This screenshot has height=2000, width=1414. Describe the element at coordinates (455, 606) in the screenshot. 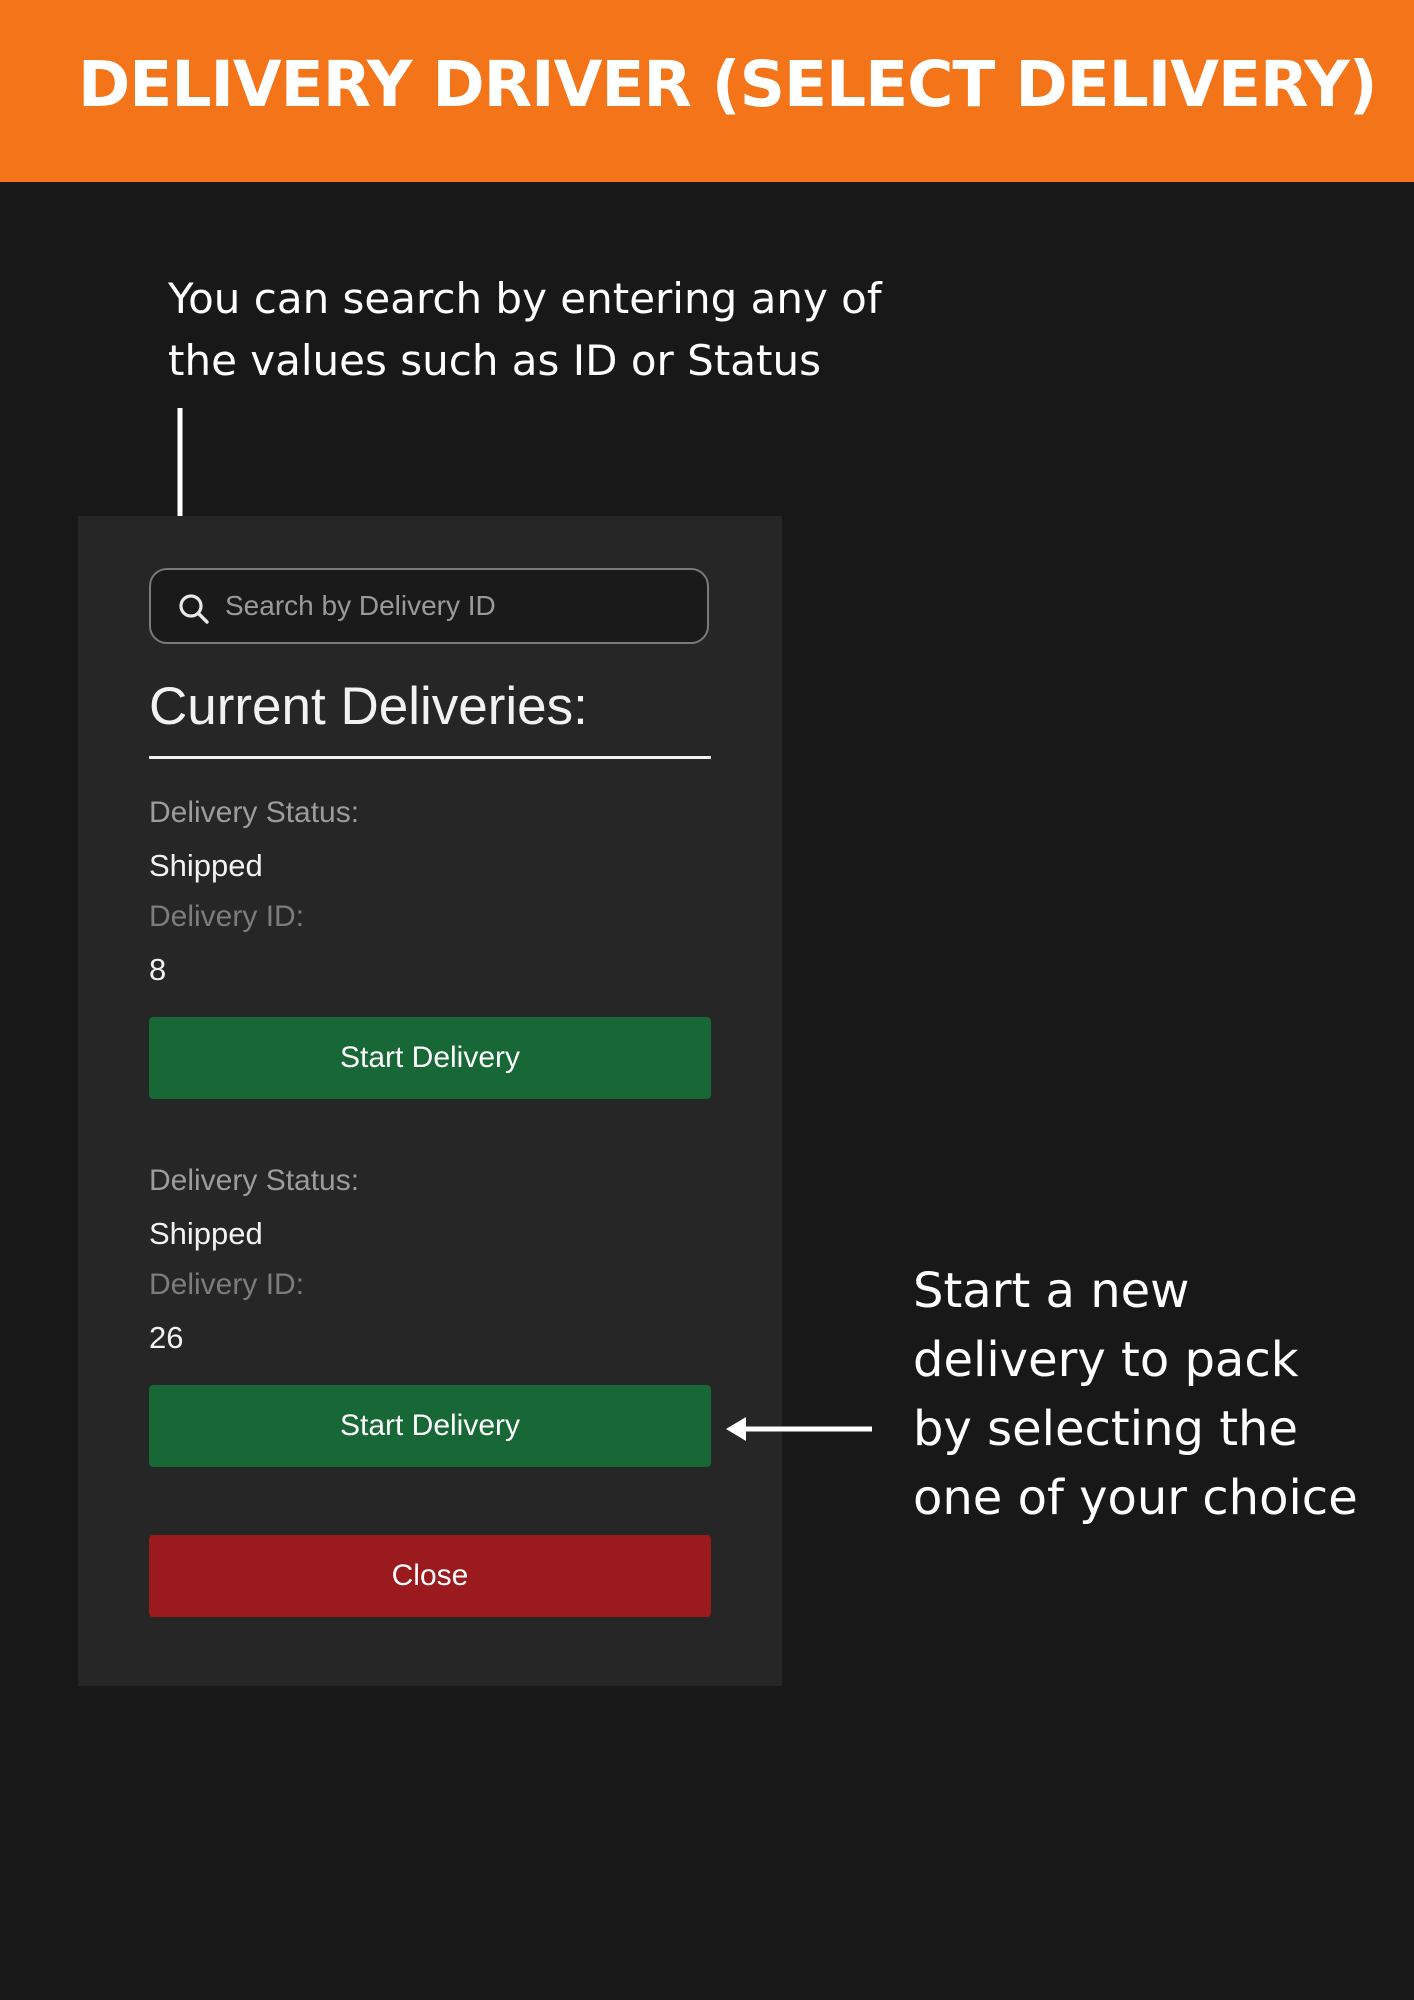

I see `search-input` at that location.